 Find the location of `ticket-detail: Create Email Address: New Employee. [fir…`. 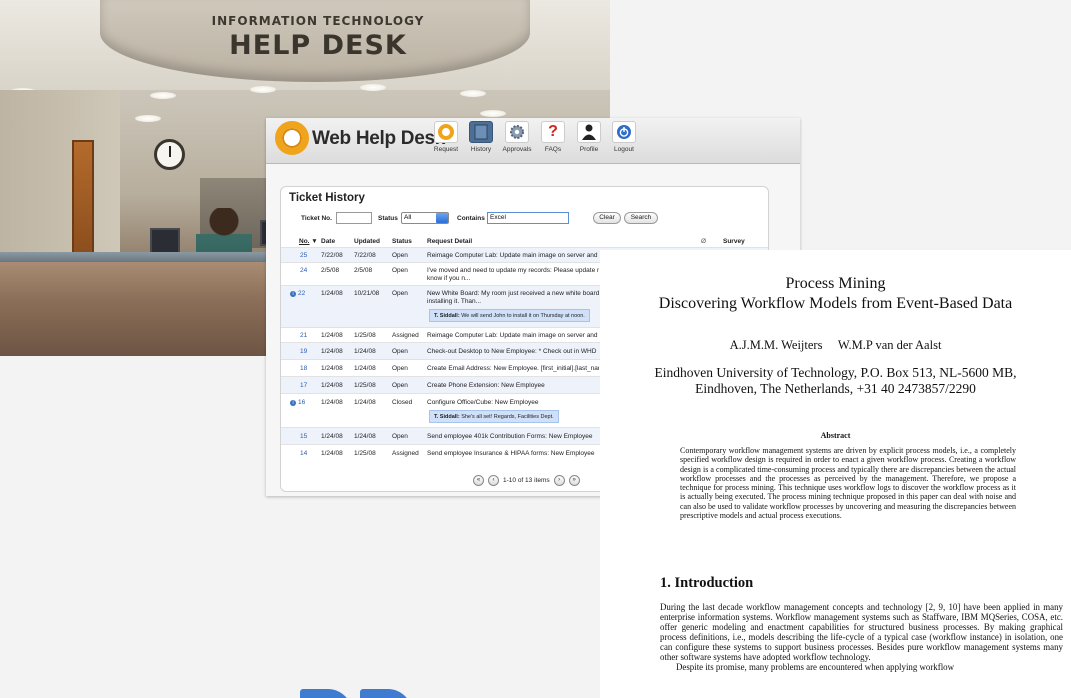

ticket-detail: Create Email Address: New Employee. [fir… is located at coordinates (513, 368).